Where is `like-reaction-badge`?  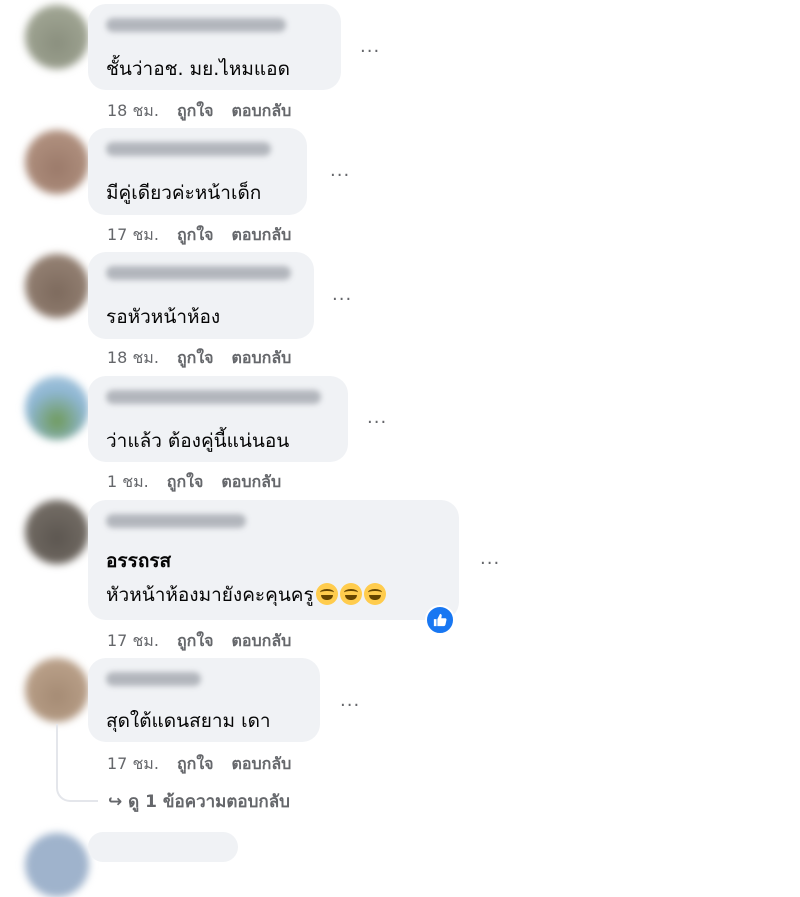 like-reaction-badge is located at coordinates (440, 620).